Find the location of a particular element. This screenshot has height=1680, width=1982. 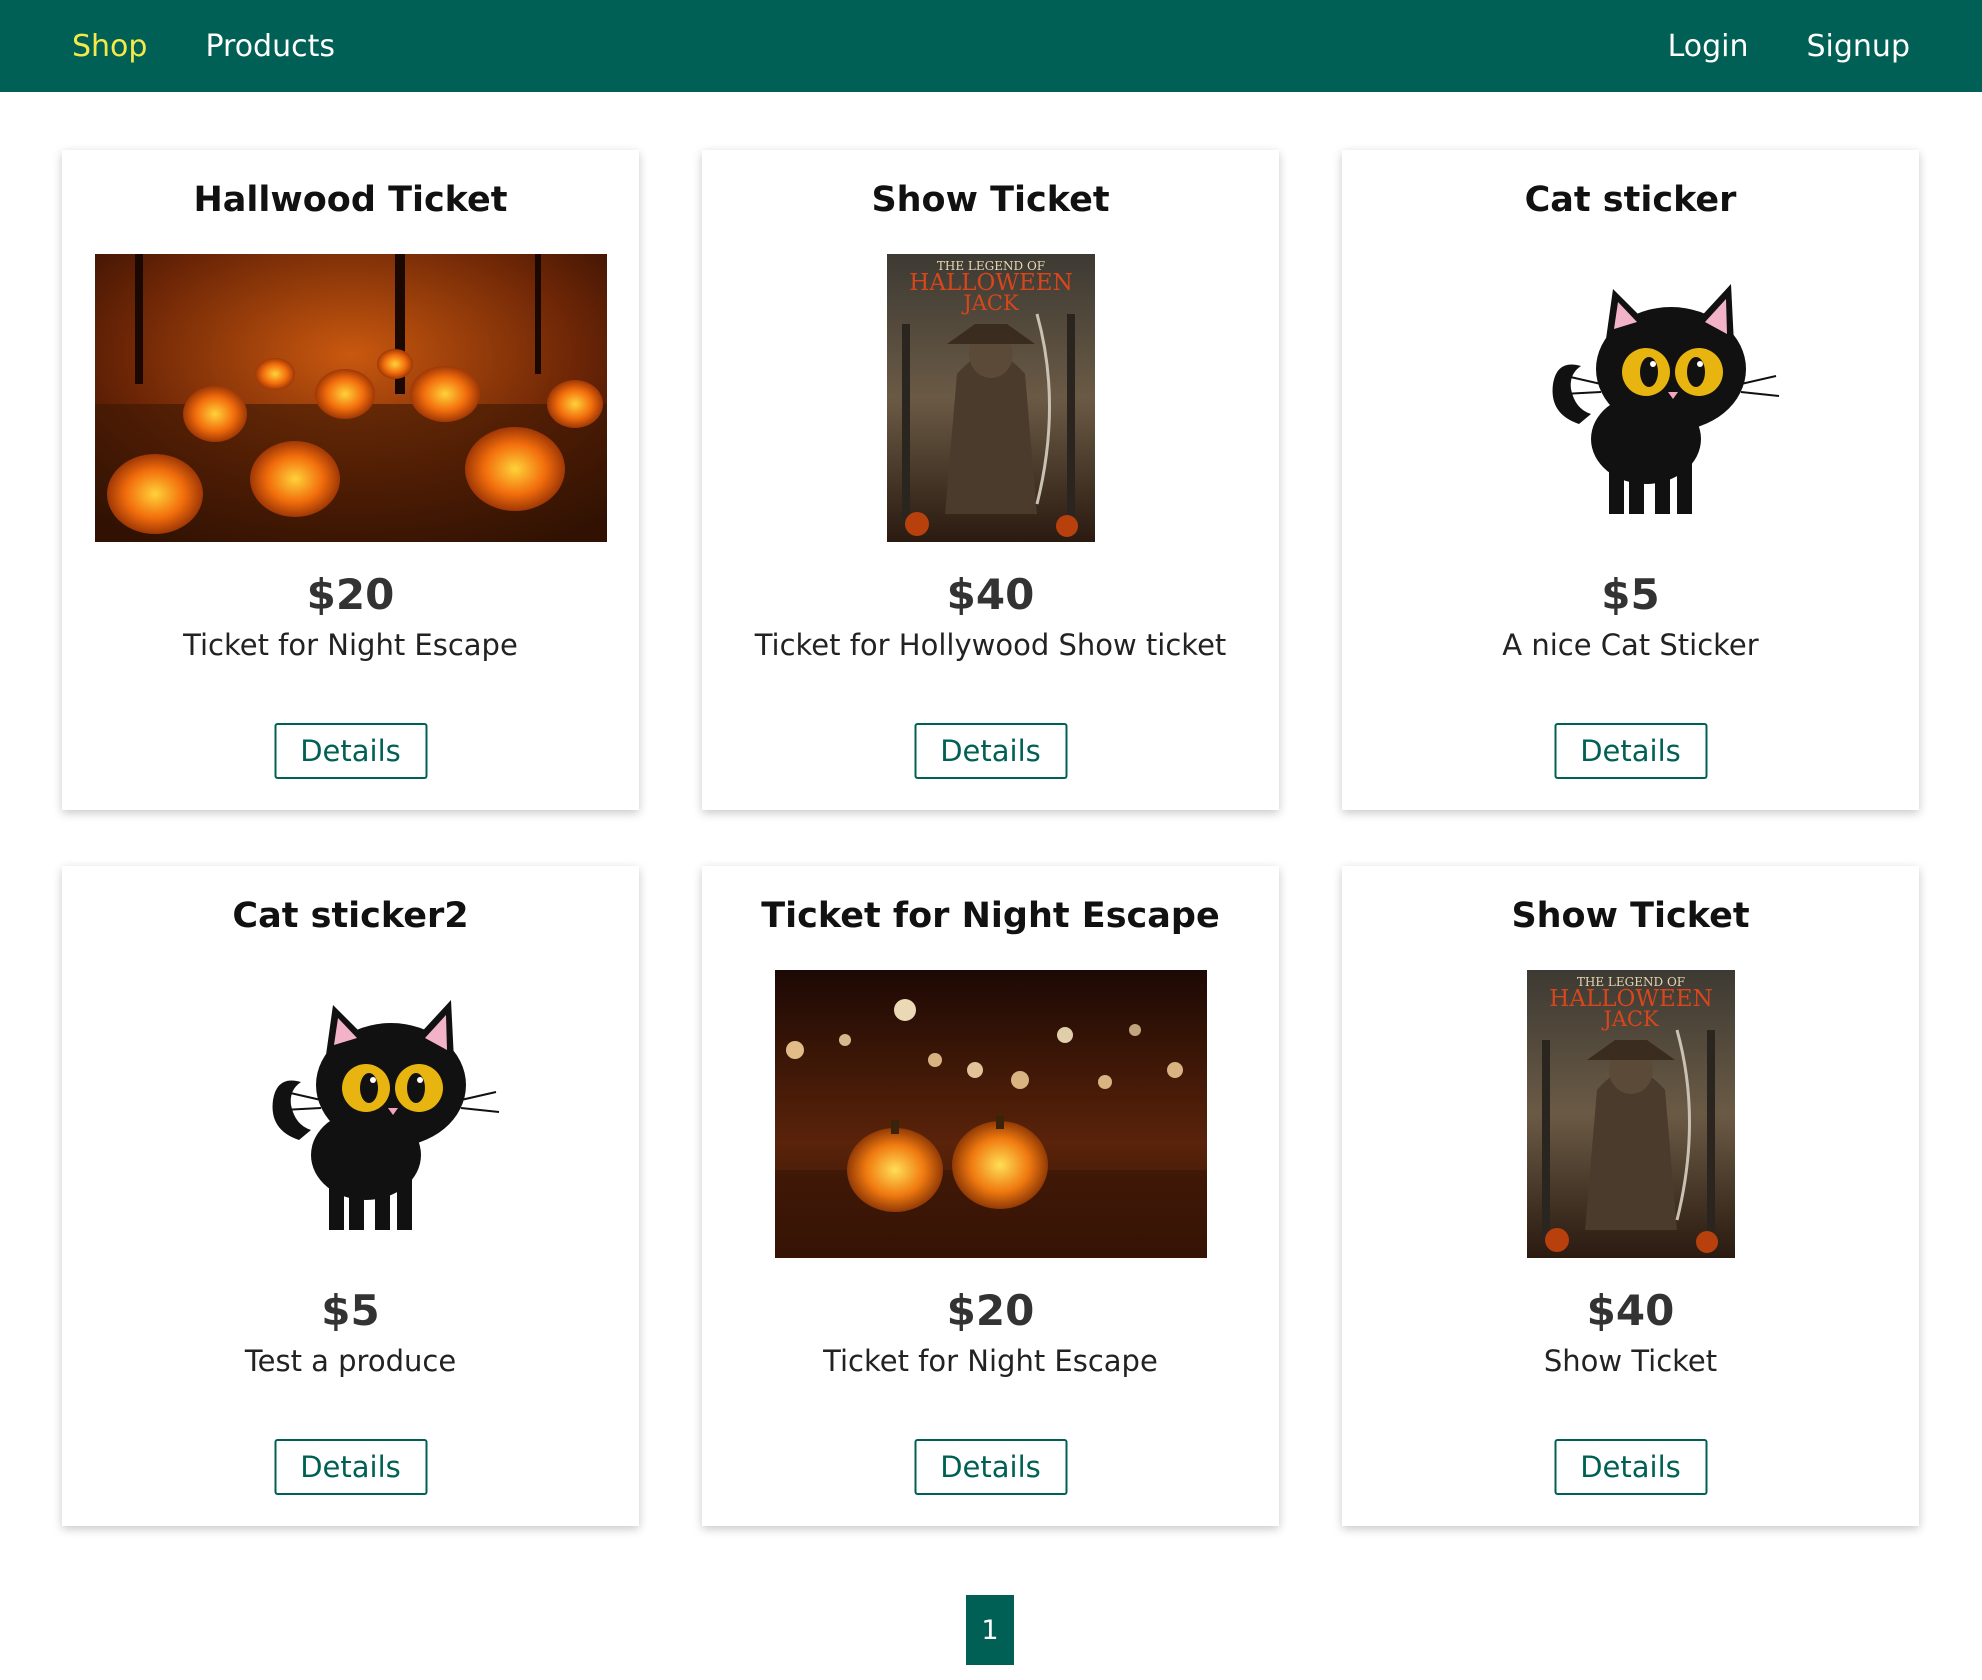

product-title: Hallwood Ticket is located at coordinates (350, 200).